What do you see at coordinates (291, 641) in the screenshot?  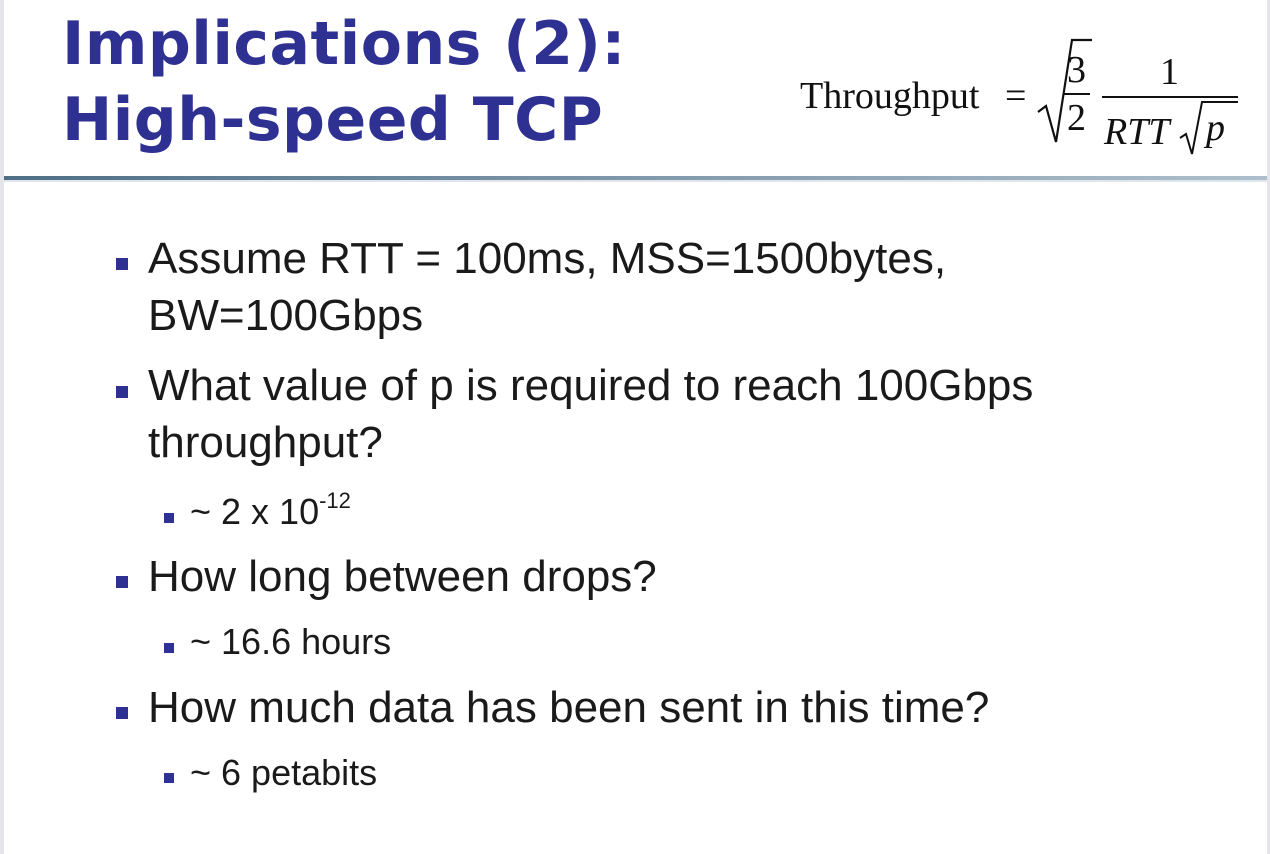 I see `subbullet-2: ~ 16.6 hours` at bounding box center [291, 641].